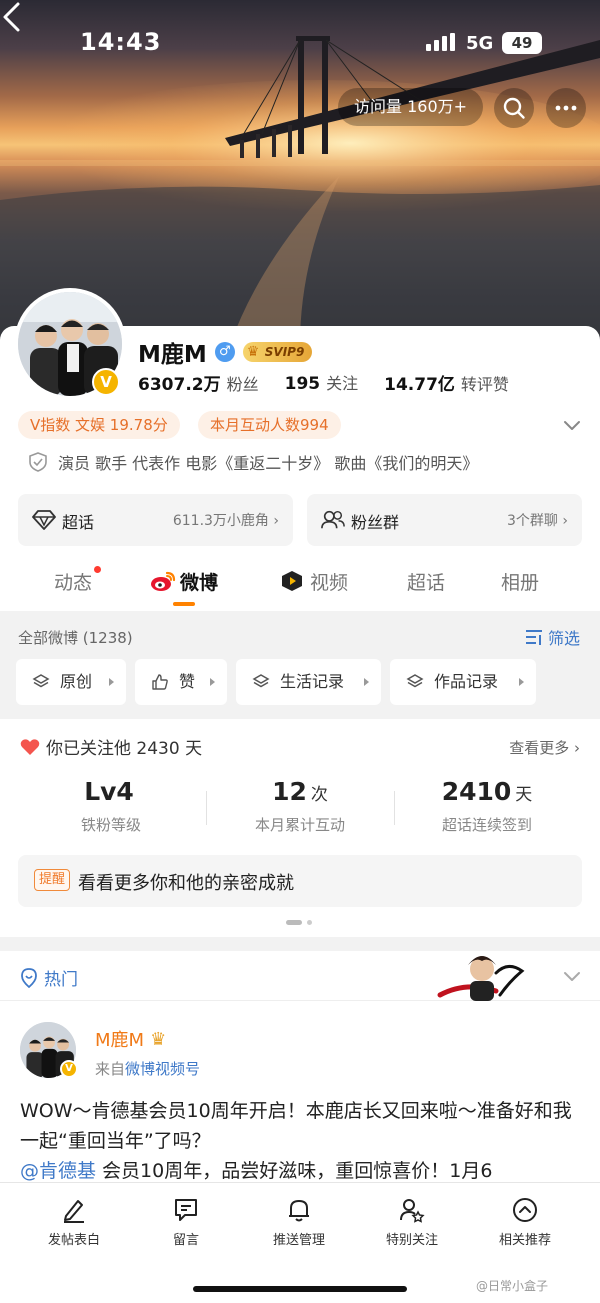 The image size is (600, 1303). What do you see at coordinates (184, 581) in the screenshot?
I see `tab-weibo: 微博` at bounding box center [184, 581].